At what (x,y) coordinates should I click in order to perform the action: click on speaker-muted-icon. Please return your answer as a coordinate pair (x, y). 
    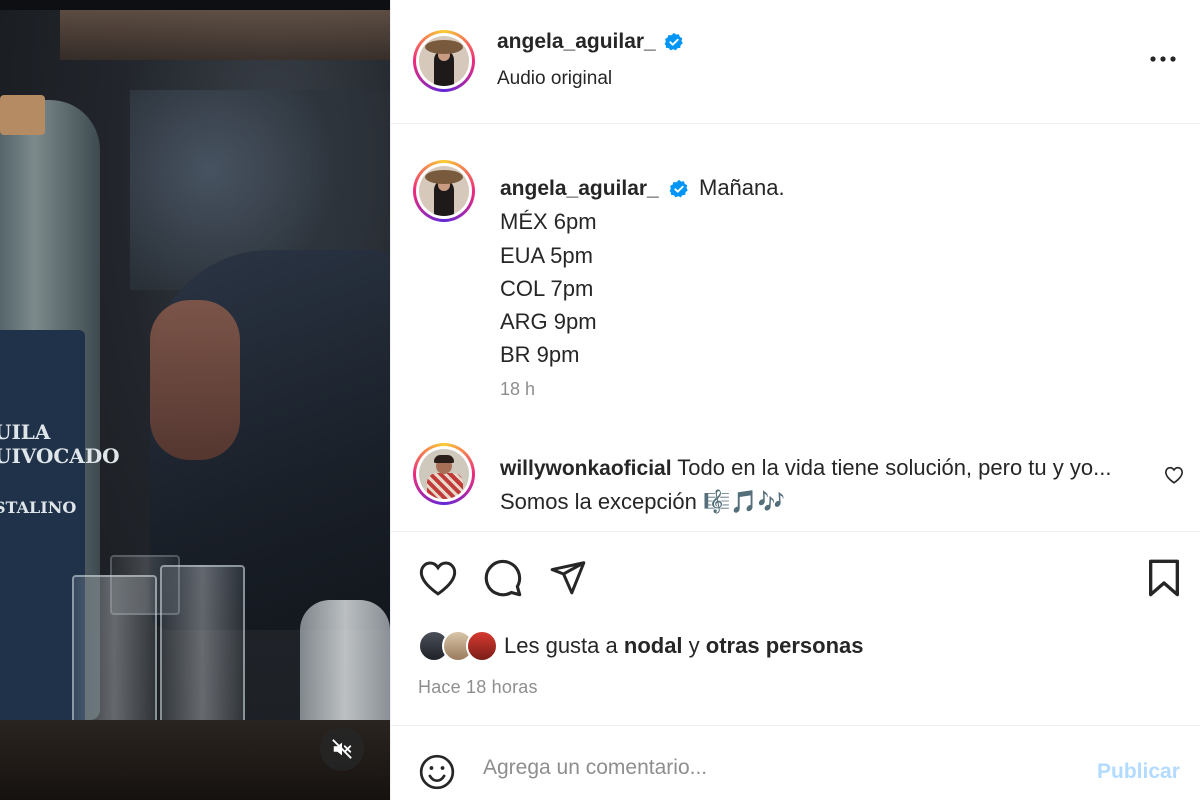
    Looking at the image, I should click on (342, 749).